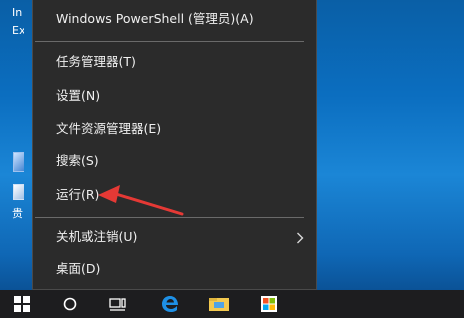 The image size is (464, 318). I want to click on windows-start-icon, so click(22, 304).